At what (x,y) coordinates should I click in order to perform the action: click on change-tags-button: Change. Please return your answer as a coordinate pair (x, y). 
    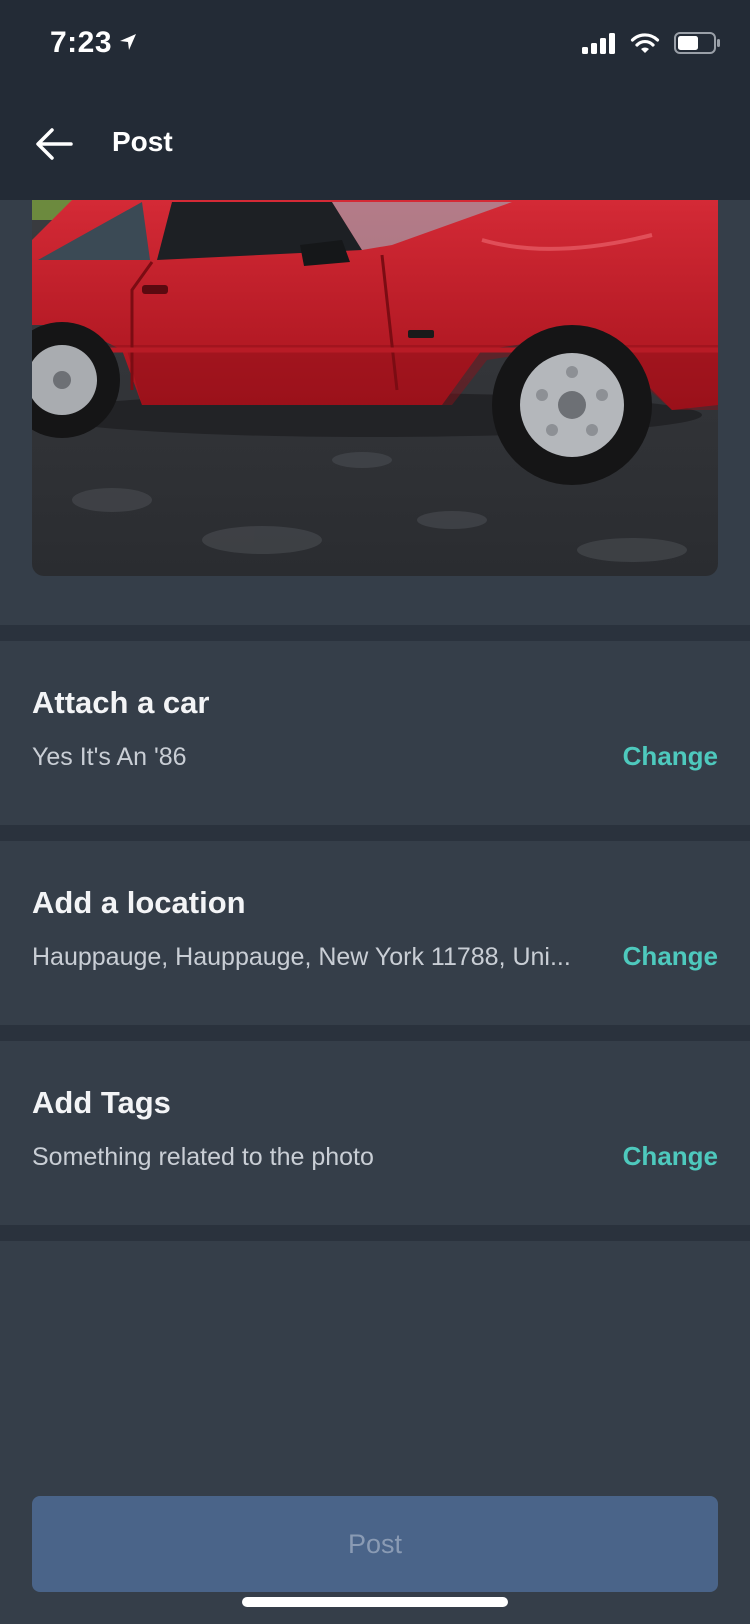
    Looking at the image, I should click on (670, 1156).